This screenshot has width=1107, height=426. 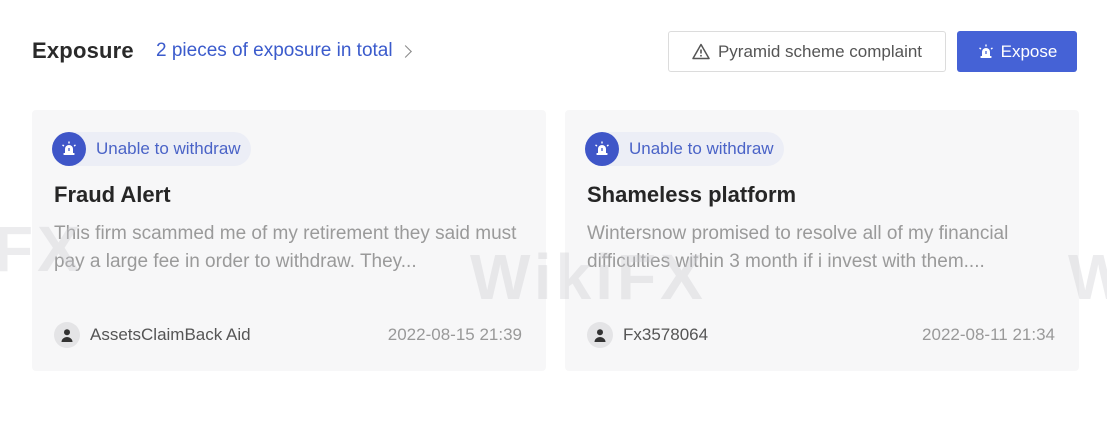 What do you see at coordinates (405, 51) in the screenshot?
I see `chevron-right-icon` at bounding box center [405, 51].